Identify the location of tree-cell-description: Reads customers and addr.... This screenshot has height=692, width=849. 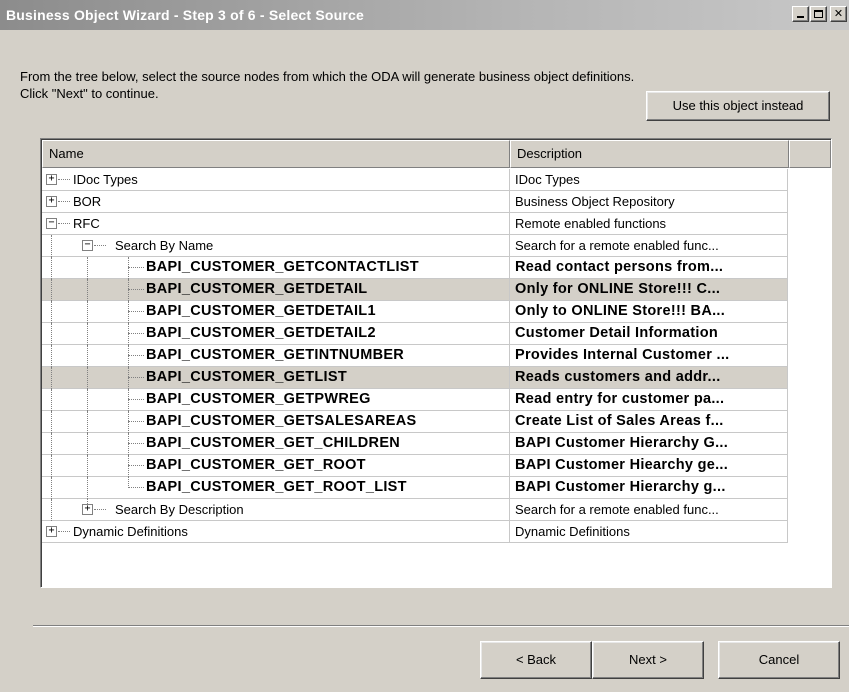
(649, 378).